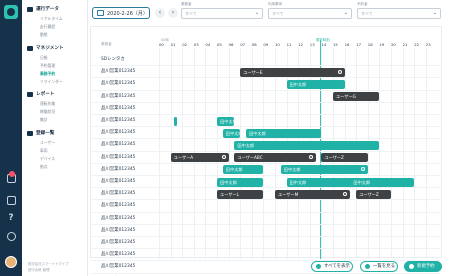 This screenshot has height=276, width=450. Describe the element at coordinates (301, 44) in the screenshot. I see `hour-label: 12` at that location.